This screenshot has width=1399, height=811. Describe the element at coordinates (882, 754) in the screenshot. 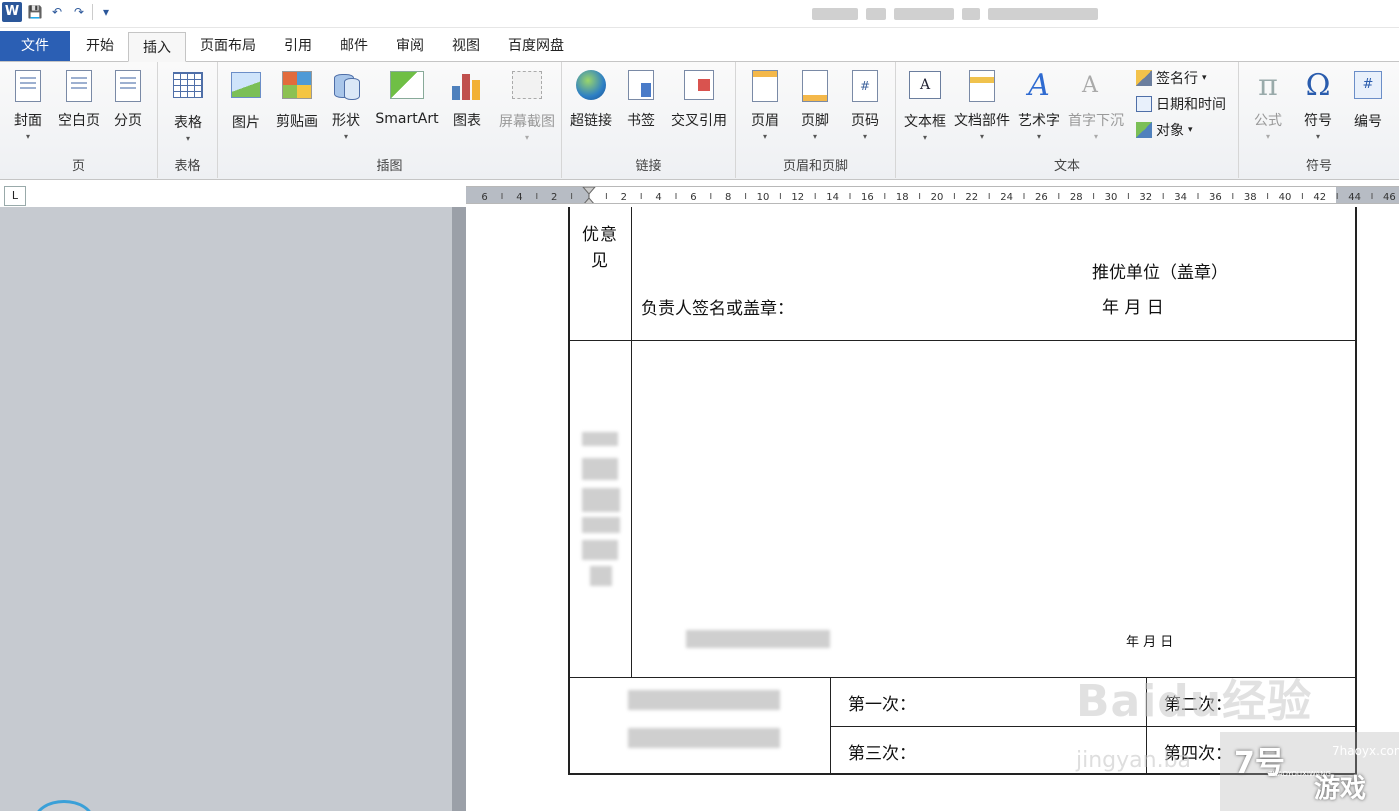

I see `third-attempt-label: 第三次：` at that location.